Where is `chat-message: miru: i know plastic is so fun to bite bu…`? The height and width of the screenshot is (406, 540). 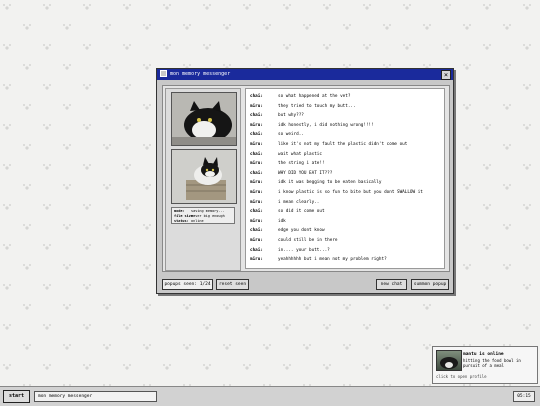 chat-message: miru: i know plastic is so fun to bite bu… is located at coordinates (345, 193).